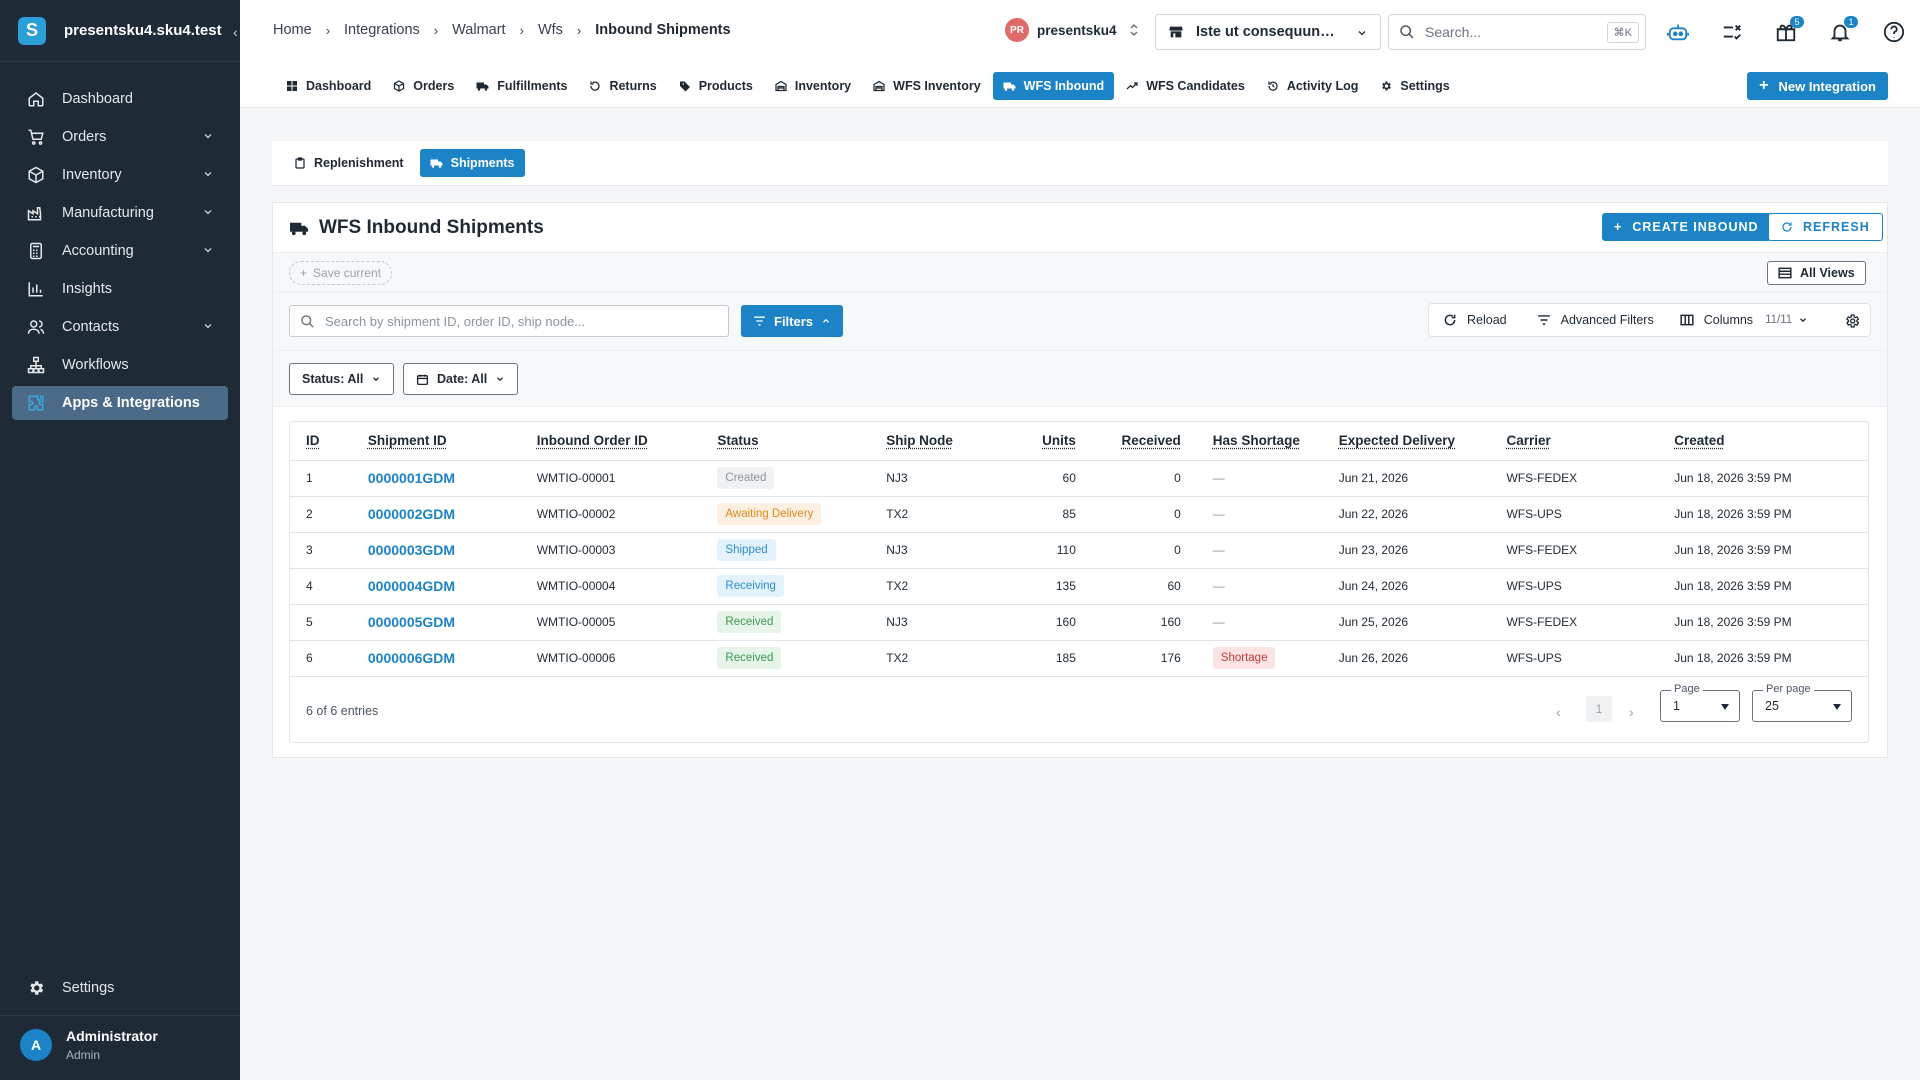 Image resolution: width=1920 pixels, height=1080 pixels. Describe the element at coordinates (120, 251) in the screenshot. I see `sidebar-item-accounting: Accounting` at that location.